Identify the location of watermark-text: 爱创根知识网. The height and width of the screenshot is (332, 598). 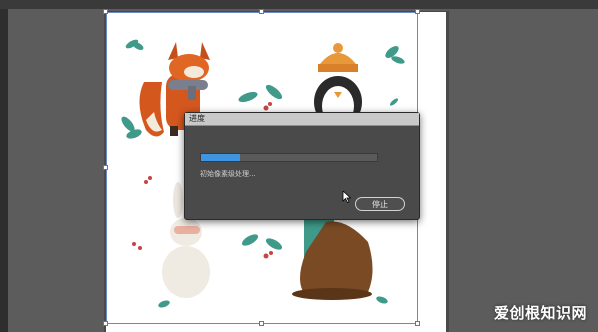
(541, 313).